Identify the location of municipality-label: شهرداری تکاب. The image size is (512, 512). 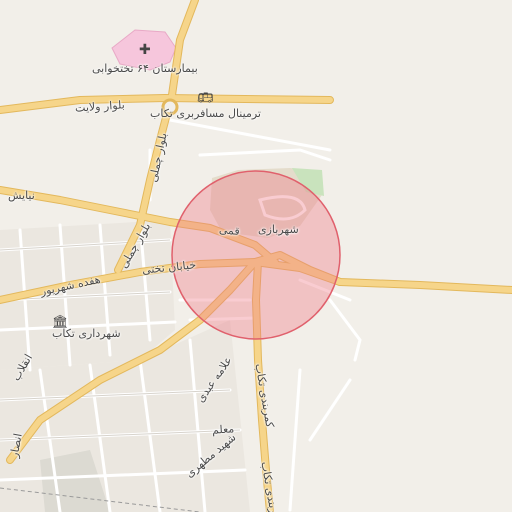
(86, 333).